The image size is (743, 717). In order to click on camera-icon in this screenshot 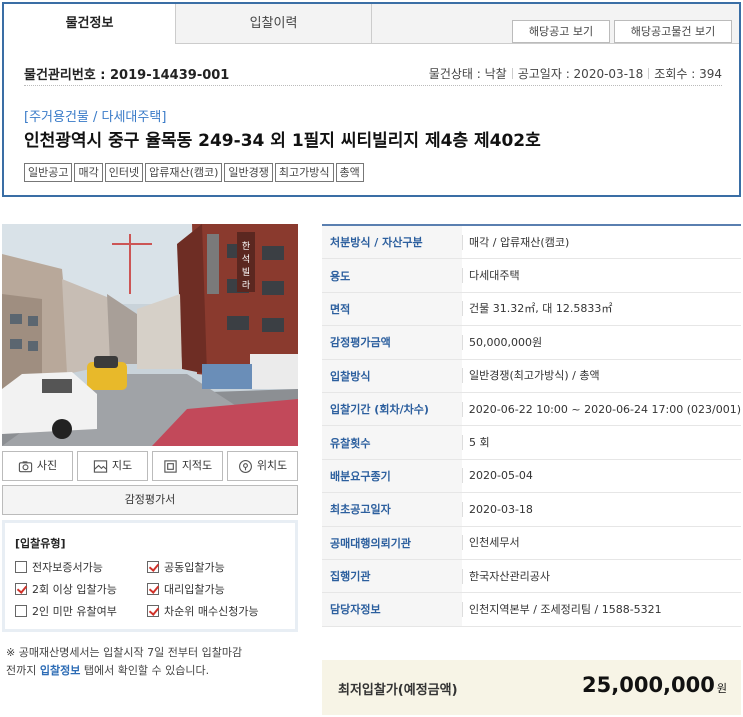, I will do `click(25, 466)`.